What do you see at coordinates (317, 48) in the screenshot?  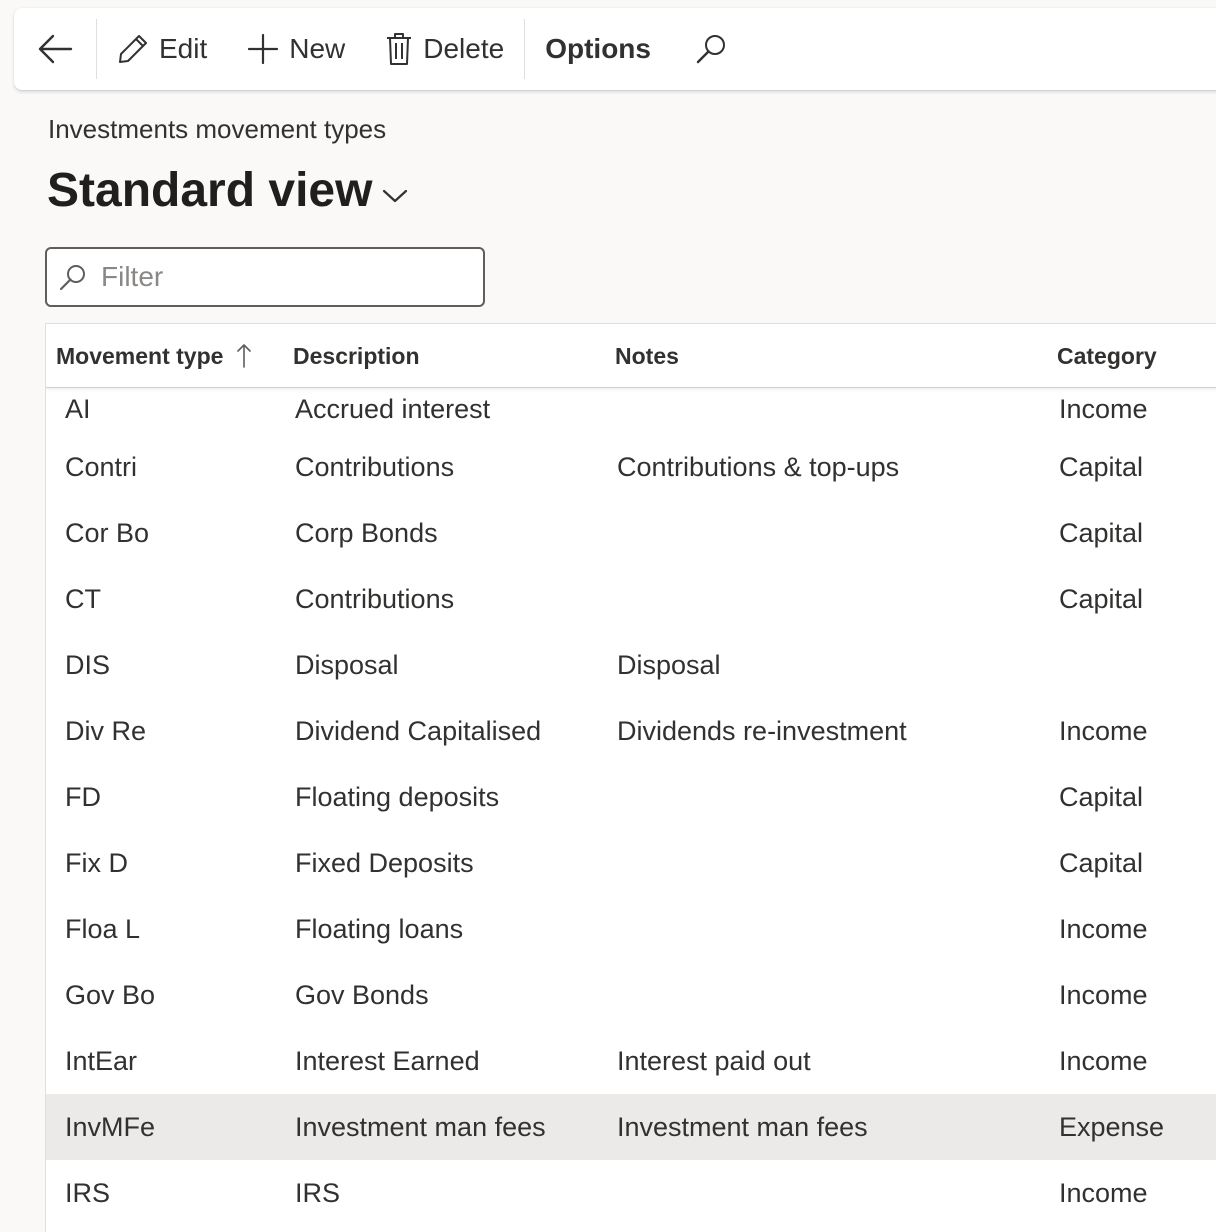 I see `new-label: New` at bounding box center [317, 48].